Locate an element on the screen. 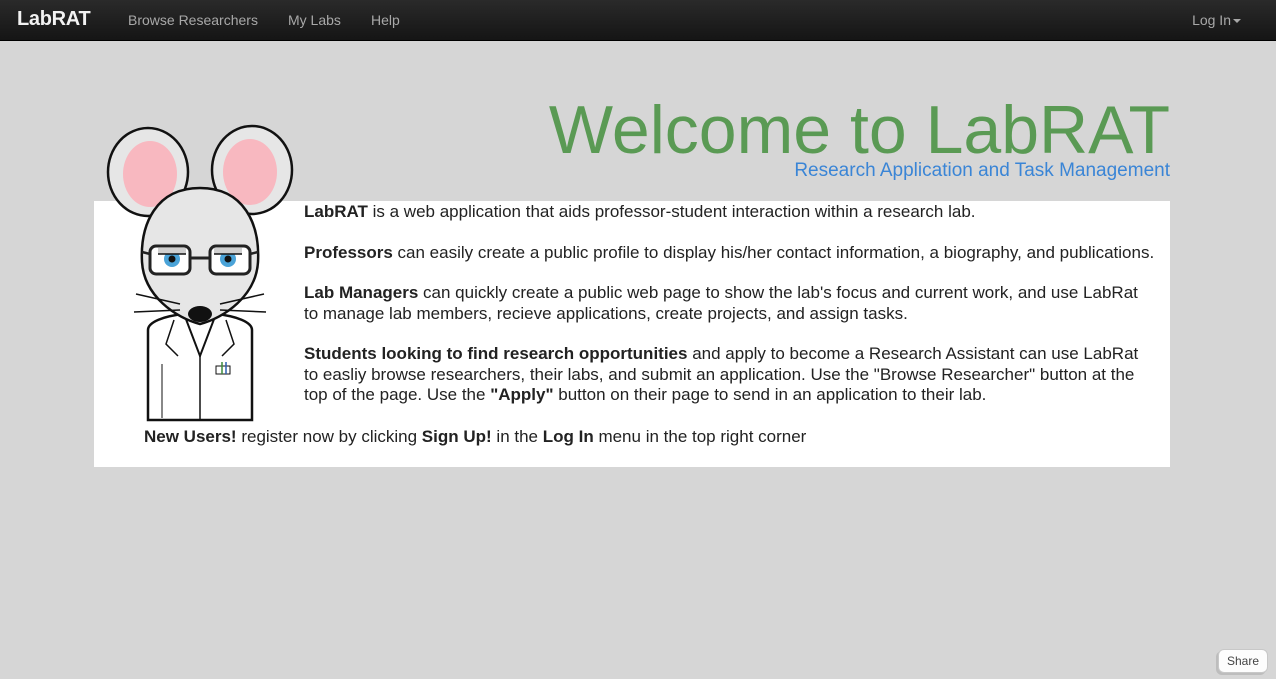 The width and height of the screenshot is (1276, 679). log-in-term: Log In is located at coordinates (568, 436).